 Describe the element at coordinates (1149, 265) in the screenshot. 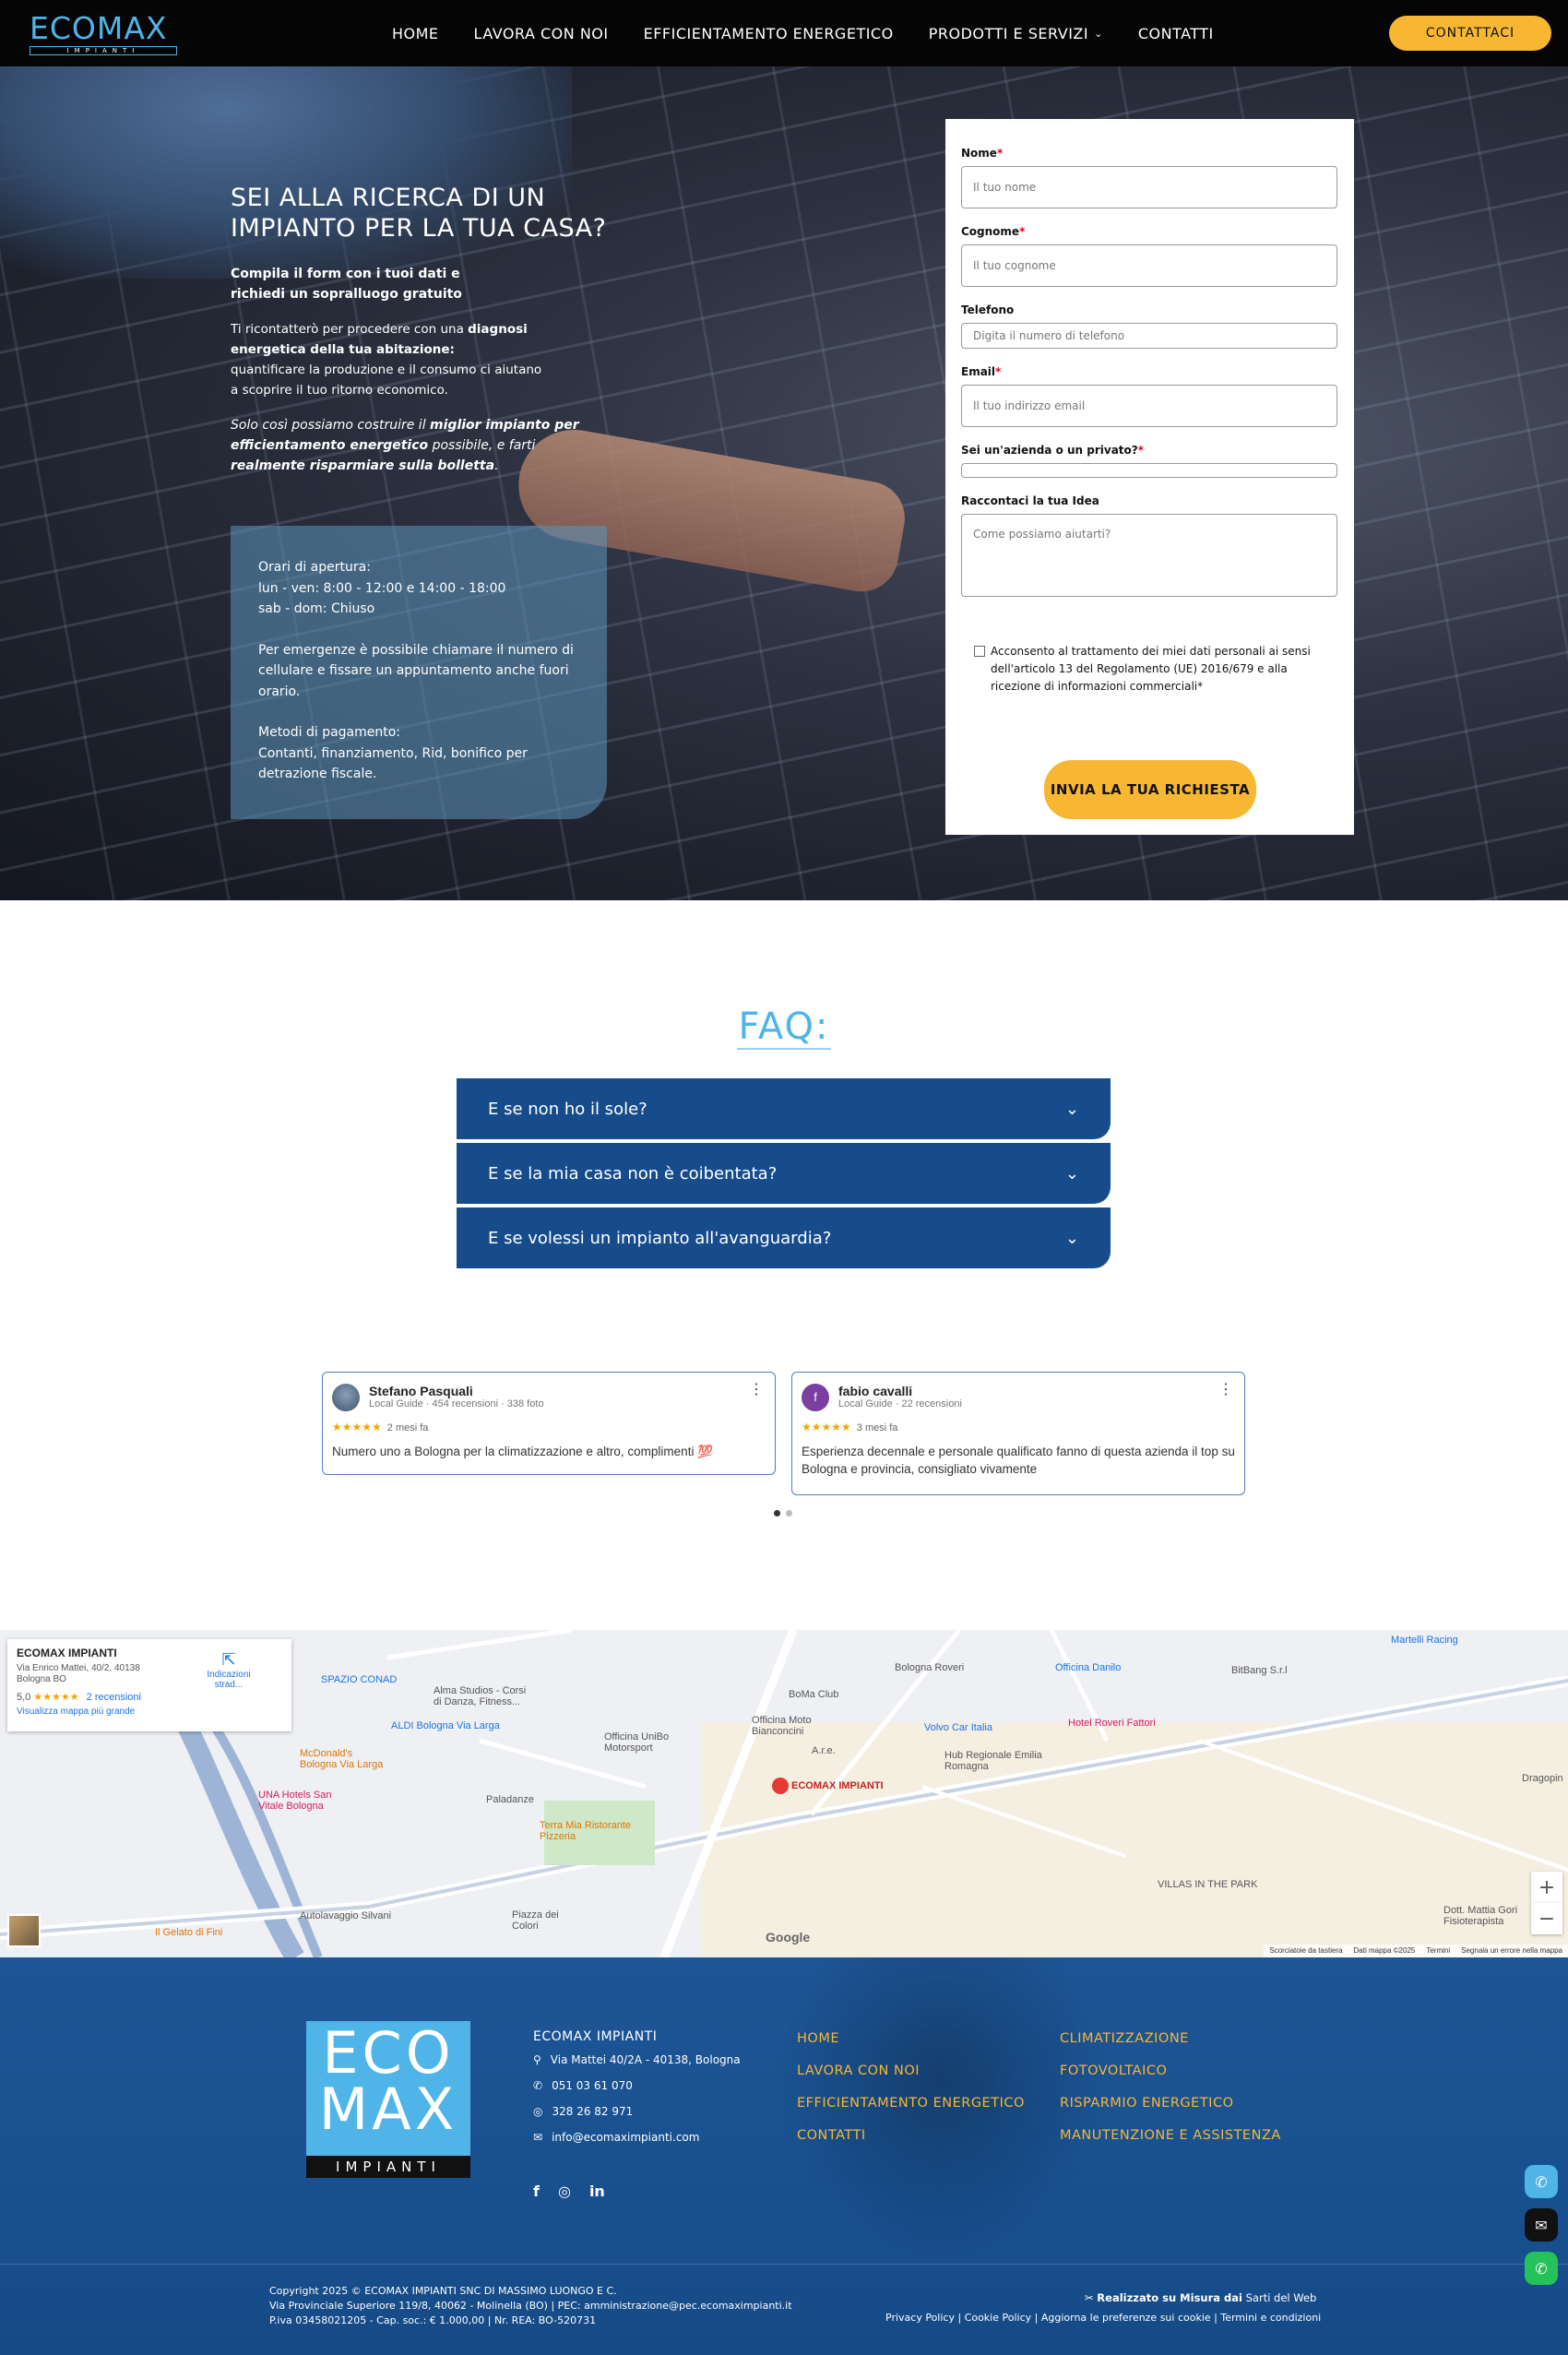

I see `cognome-input: Il tuo cognome` at that location.